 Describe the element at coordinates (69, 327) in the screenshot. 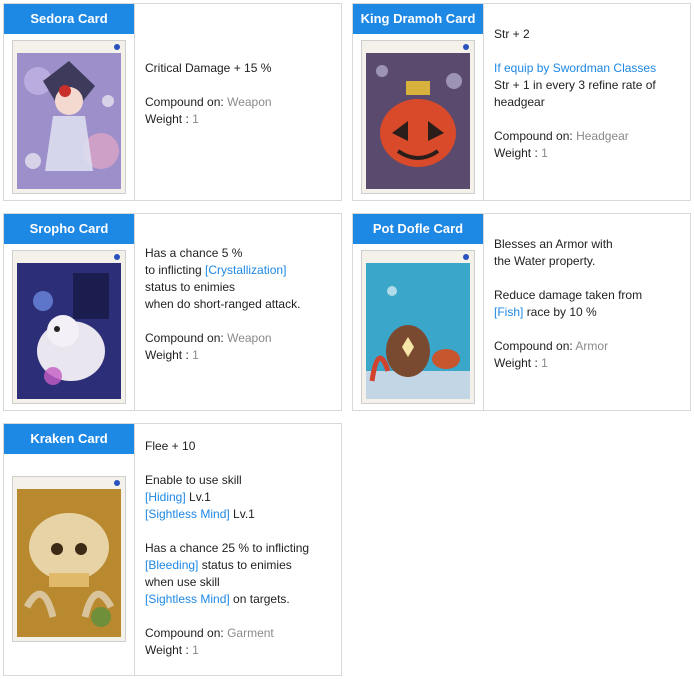

I see `sropho-card-image` at that location.